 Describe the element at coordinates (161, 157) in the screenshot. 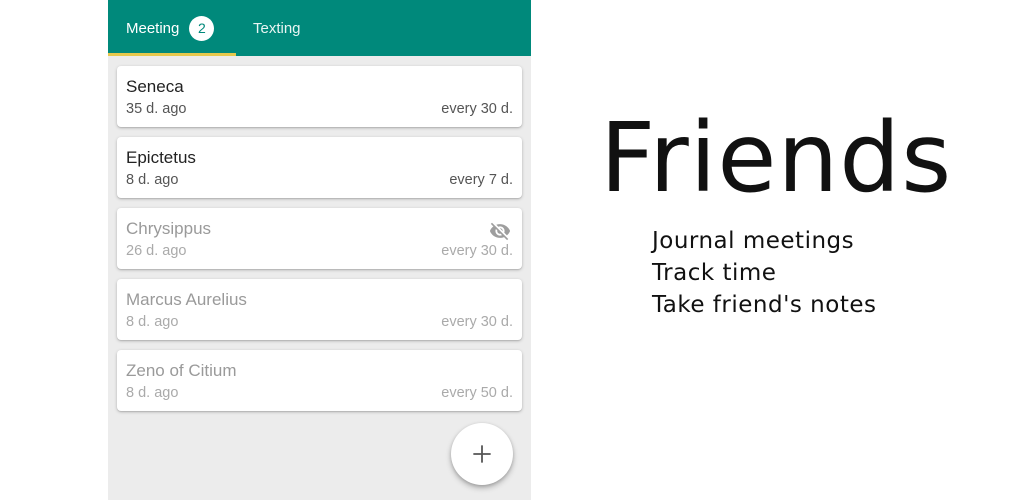

I see `friend-name: Epictetus` at that location.